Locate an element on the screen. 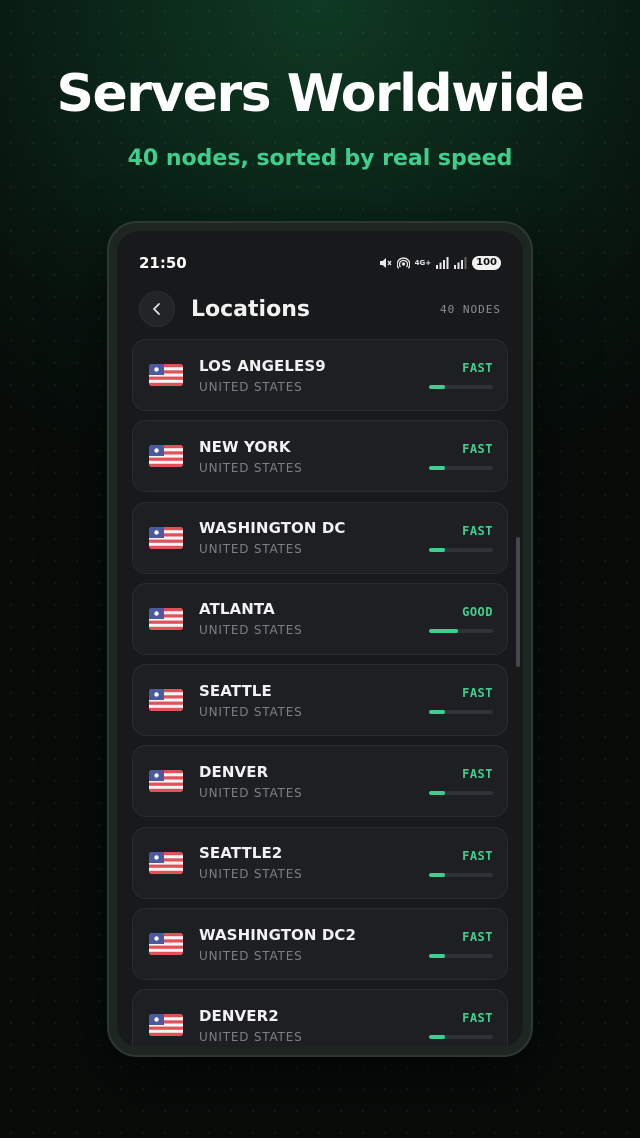 The height and width of the screenshot is (1138, 640). server-info: ATLANTA UNITED STATES is located at coordinates (314, 618).